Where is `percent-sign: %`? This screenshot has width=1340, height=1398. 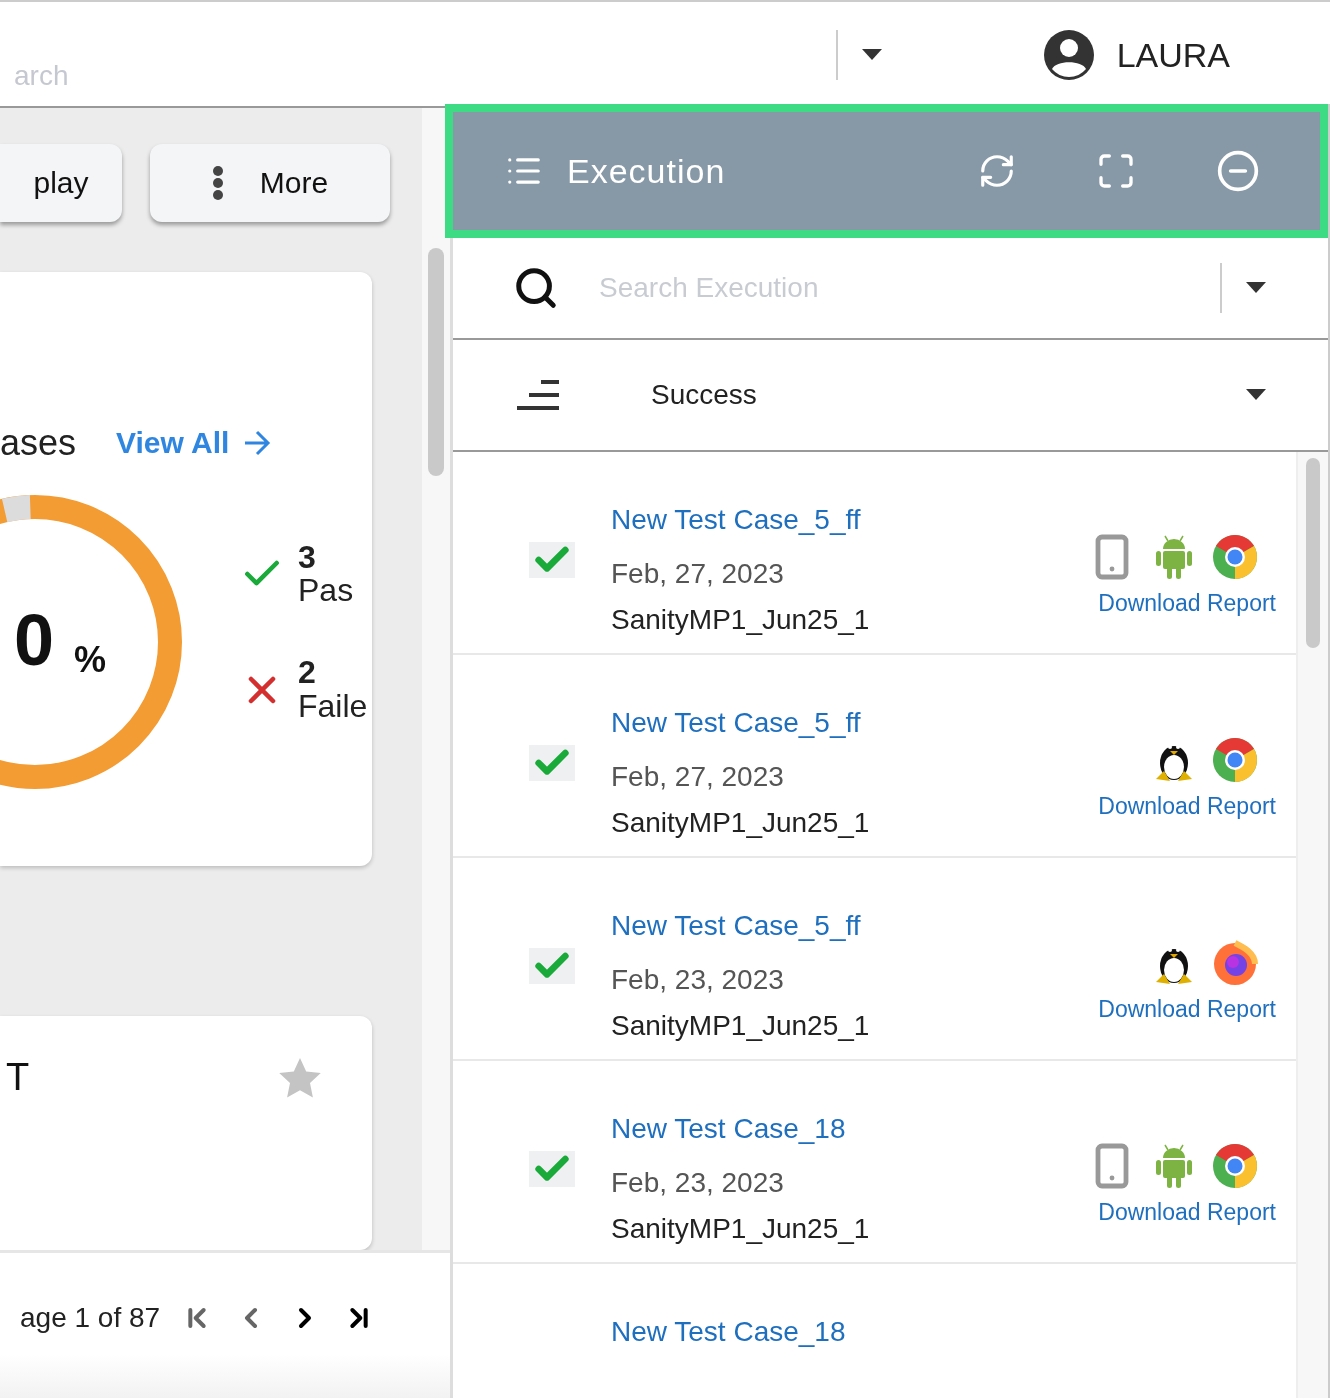
percent-sign: % is located at coordinates (90, 660).